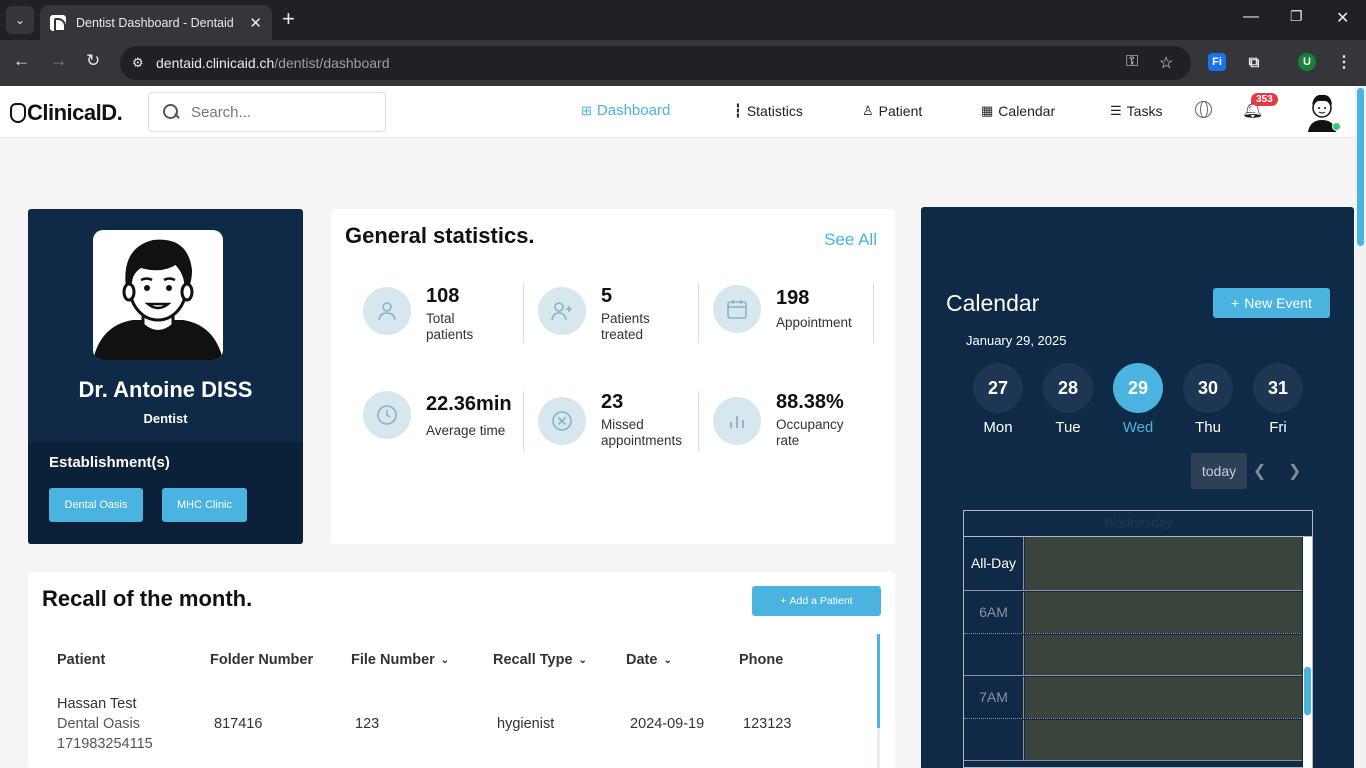 The height and width of the screenshot is (768, 1366). I want to click on stat-total-patients: 108 Total patients, so click(450, 321).